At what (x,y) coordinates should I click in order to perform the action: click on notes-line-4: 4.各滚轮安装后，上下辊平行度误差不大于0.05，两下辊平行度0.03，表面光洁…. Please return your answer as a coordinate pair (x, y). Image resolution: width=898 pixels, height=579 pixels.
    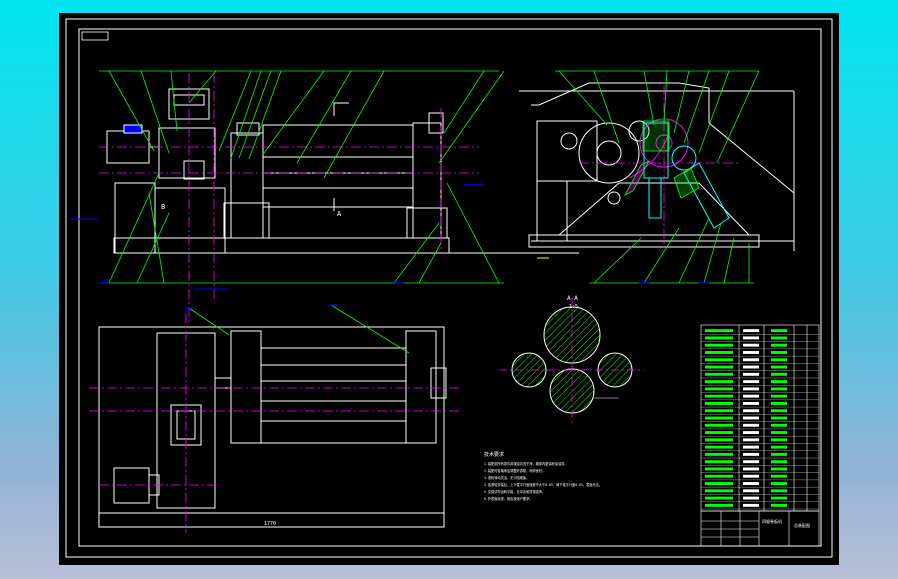
    Looking at the image, I should click on (543, 484).